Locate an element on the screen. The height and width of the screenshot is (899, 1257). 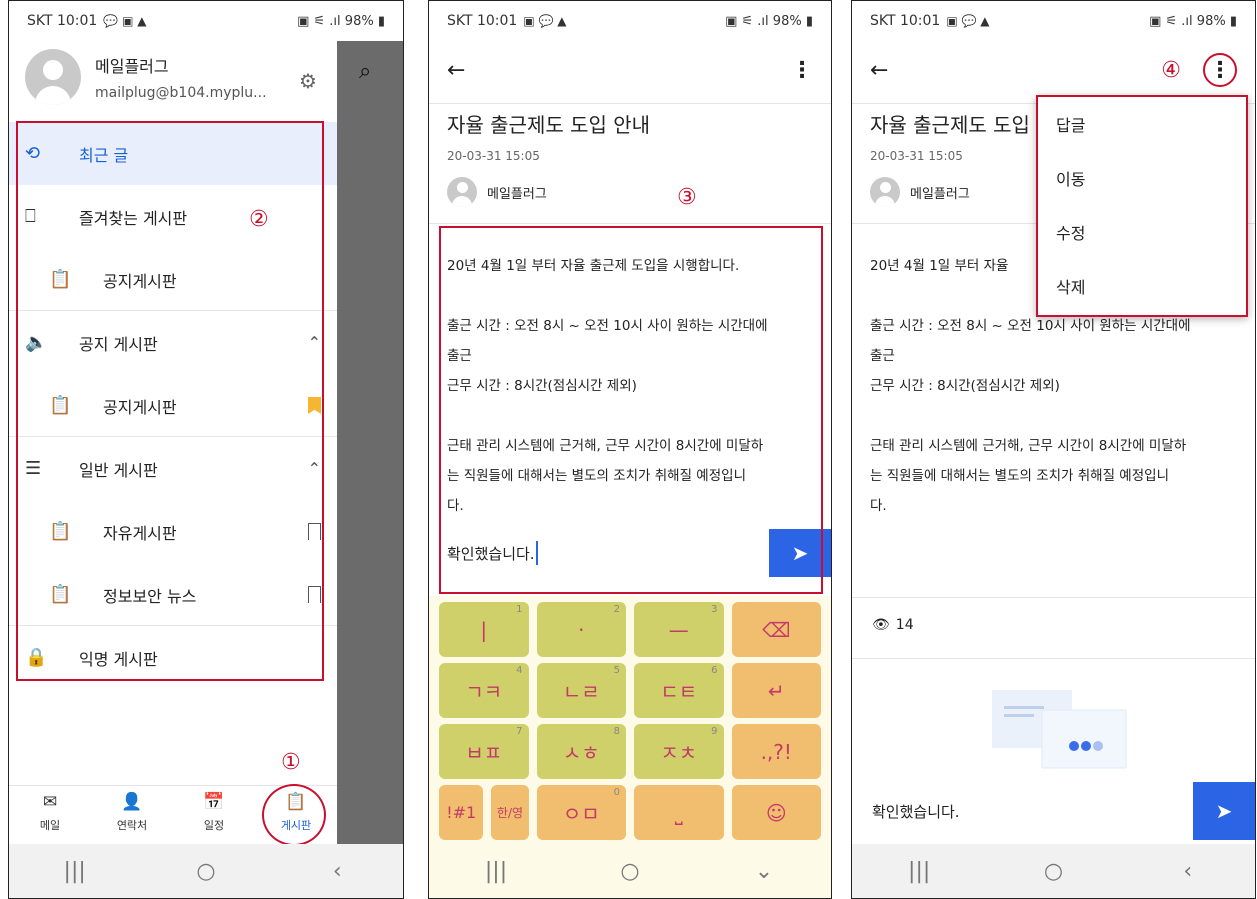
key: ㄷㅌ 6 is located at coordinates (679, 690).